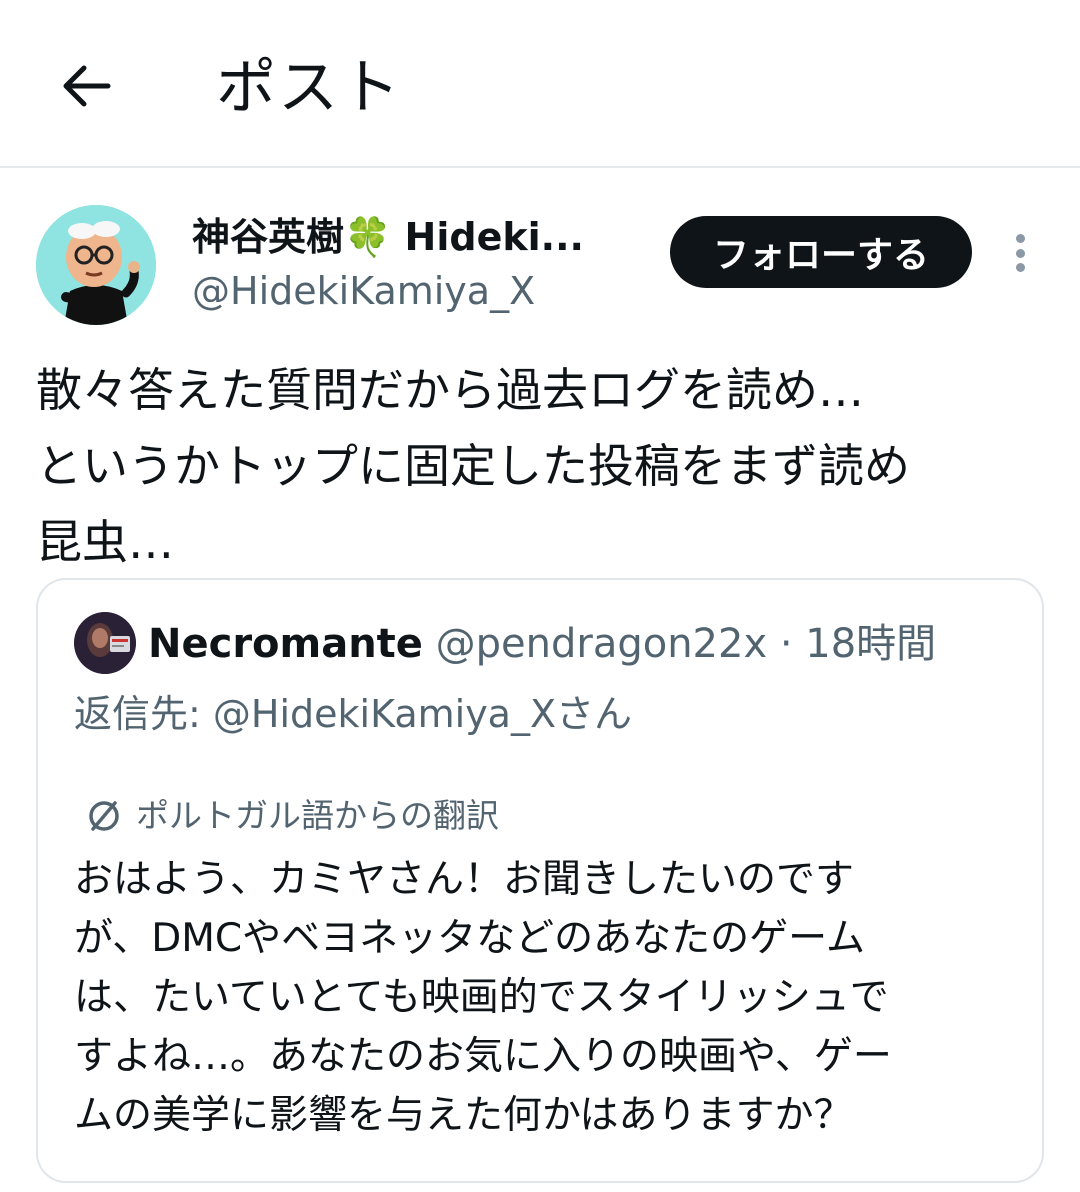 The image size is (1080, 1192). What do you see at coordinates (601, 644) in the screenshot?
I see `quoted-author-handle: @pendragon22x` at bounding box center [601, 644].